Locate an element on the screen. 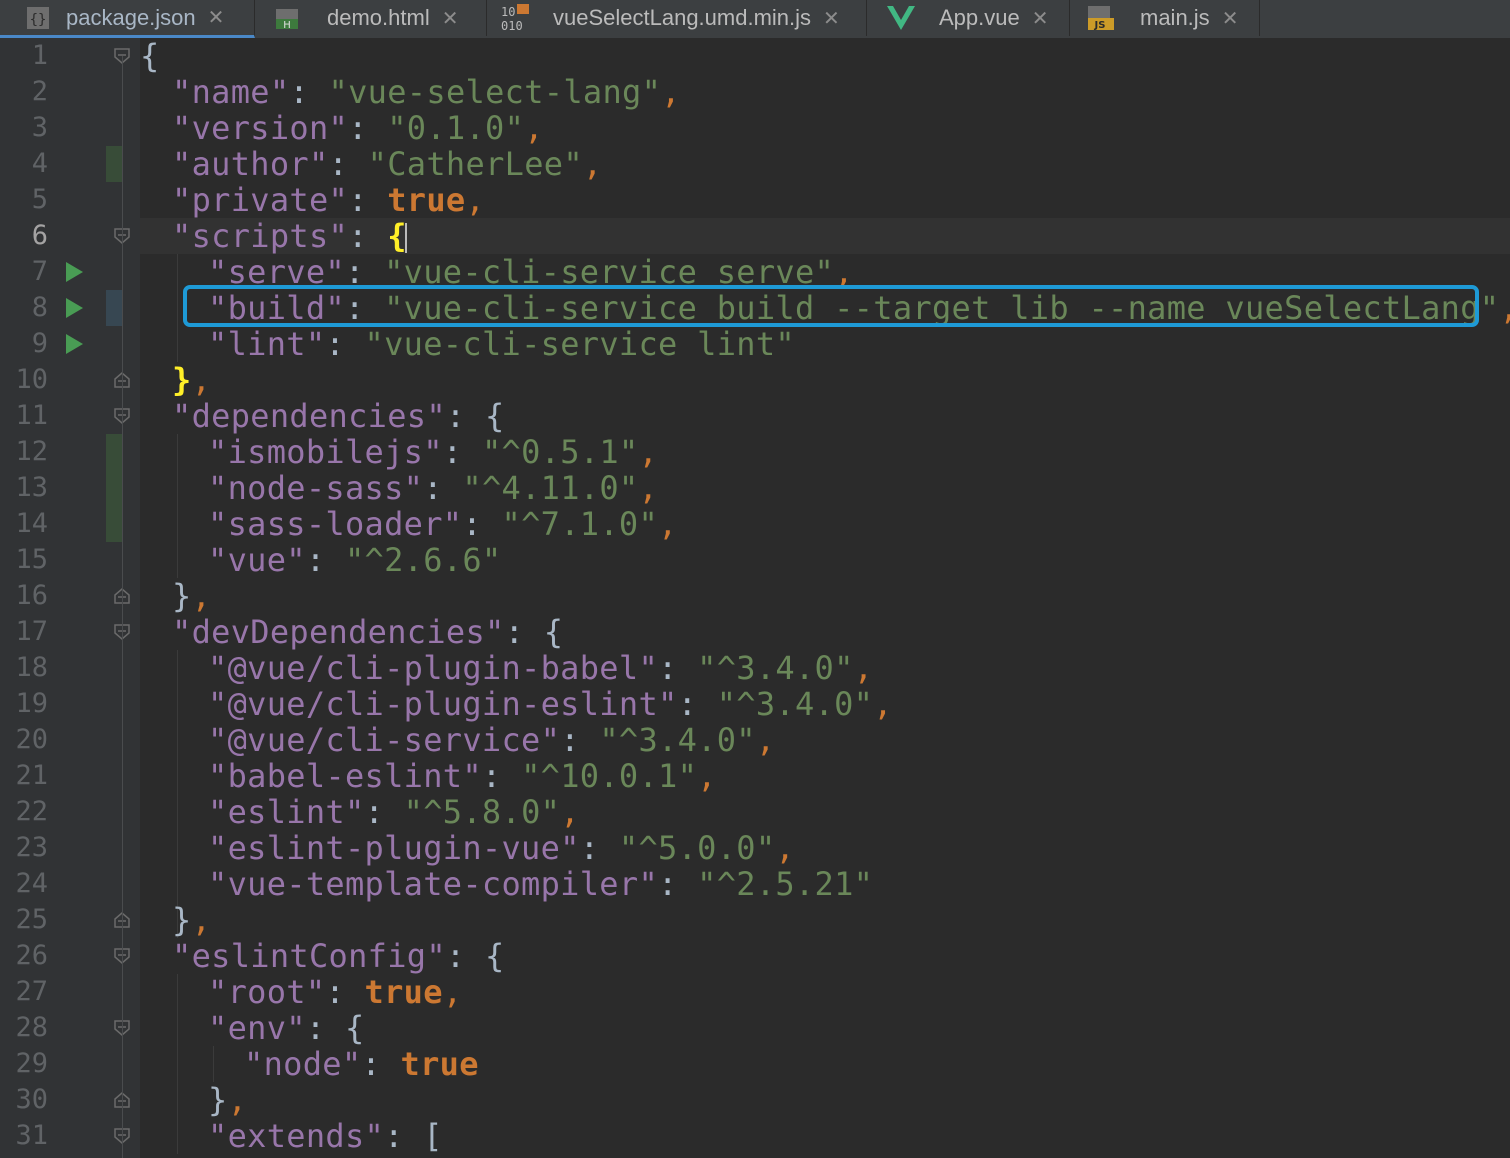 The height and width of the screenshot is (1158, 1510). code-line: "vue-template-compiler": "^2.5.21" is located at coordinates (540, 884).